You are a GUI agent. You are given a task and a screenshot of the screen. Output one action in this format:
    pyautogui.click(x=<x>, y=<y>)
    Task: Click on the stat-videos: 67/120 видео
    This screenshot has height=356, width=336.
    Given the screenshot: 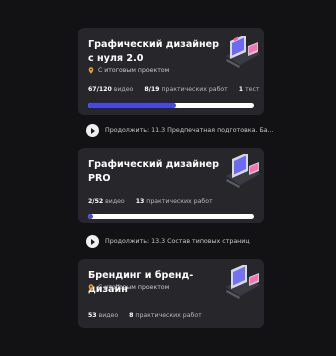 What is the action you would take?
    pyautogui.click(x=111, y=89)
    